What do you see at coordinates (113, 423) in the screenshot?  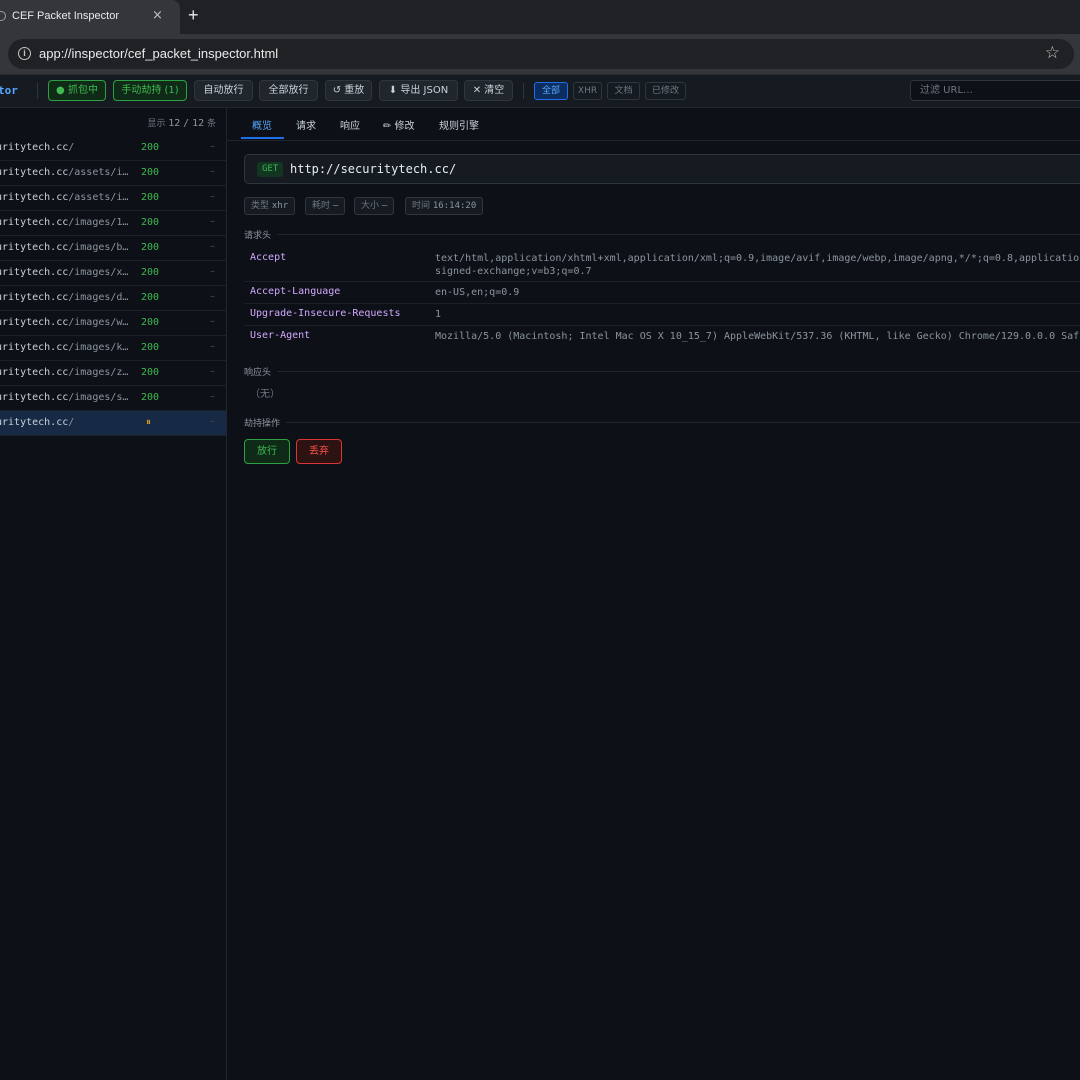 I see `request-row-selected: uritytech.cc/ ⏸ –` at bounding box center [113, 423].